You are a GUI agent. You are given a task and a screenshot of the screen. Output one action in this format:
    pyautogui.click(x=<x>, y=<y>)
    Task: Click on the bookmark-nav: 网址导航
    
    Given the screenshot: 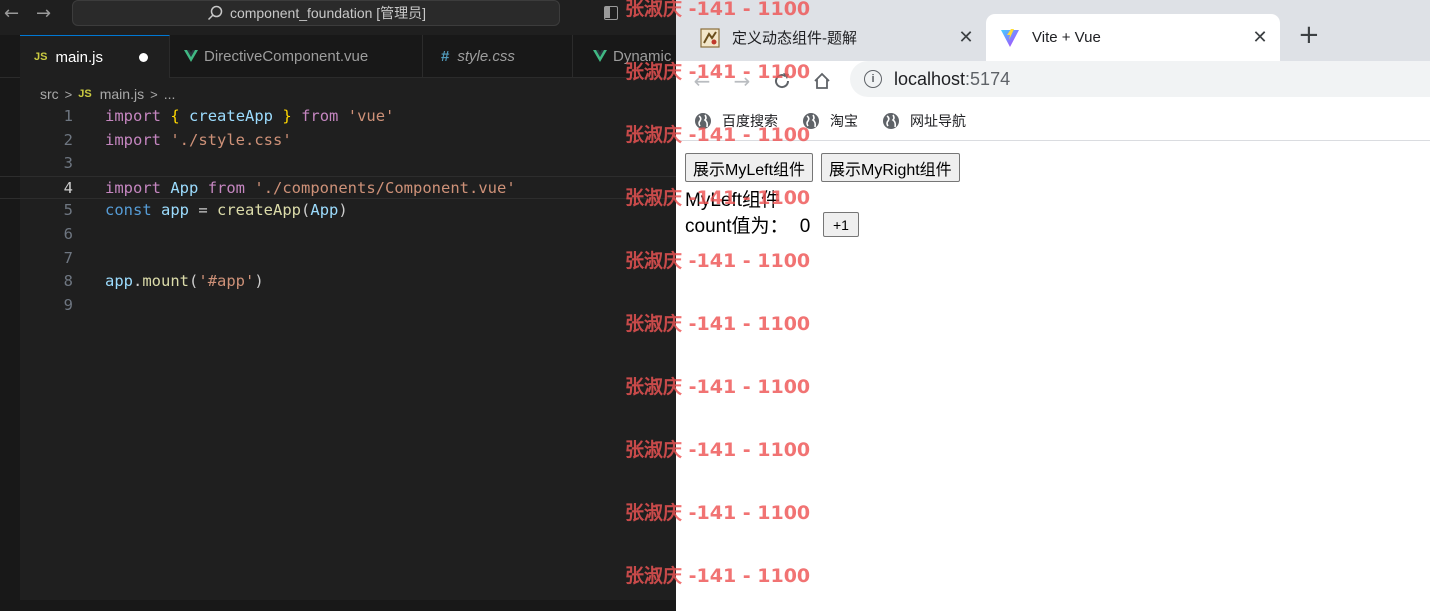 What is the action you would take?
    pyautogui.click(x=924, y=121)
    